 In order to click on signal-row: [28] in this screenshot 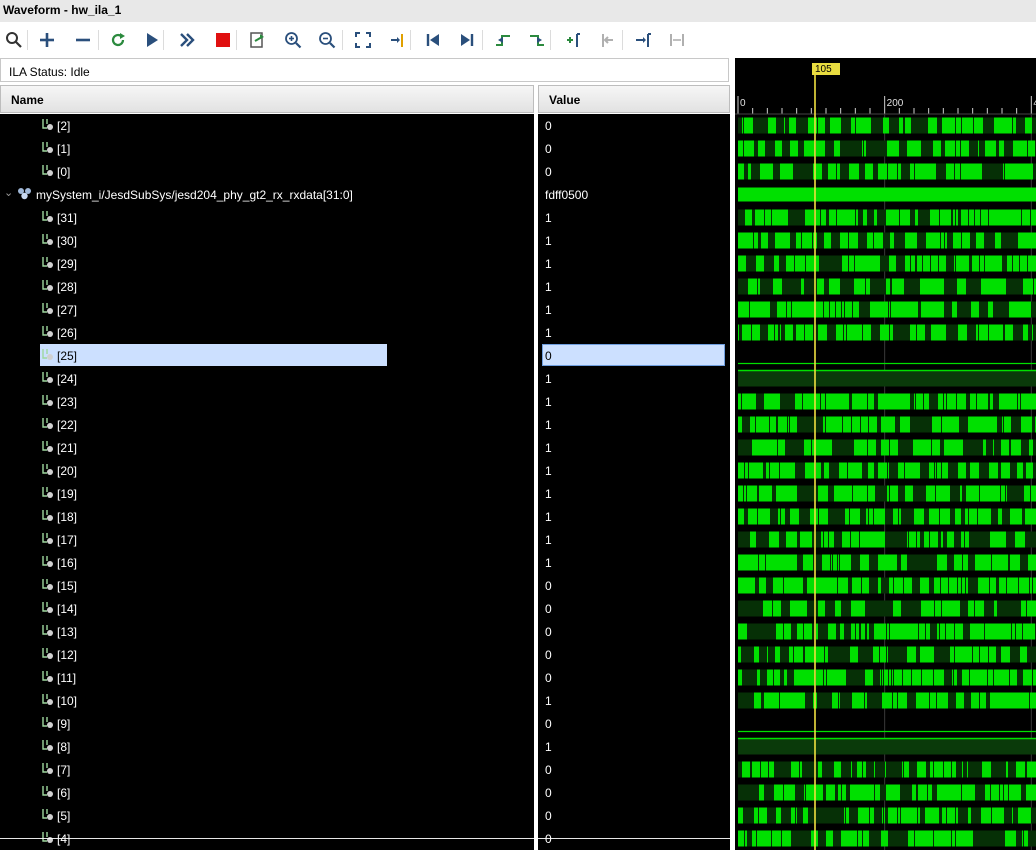, I will do `click(267, 286)`.